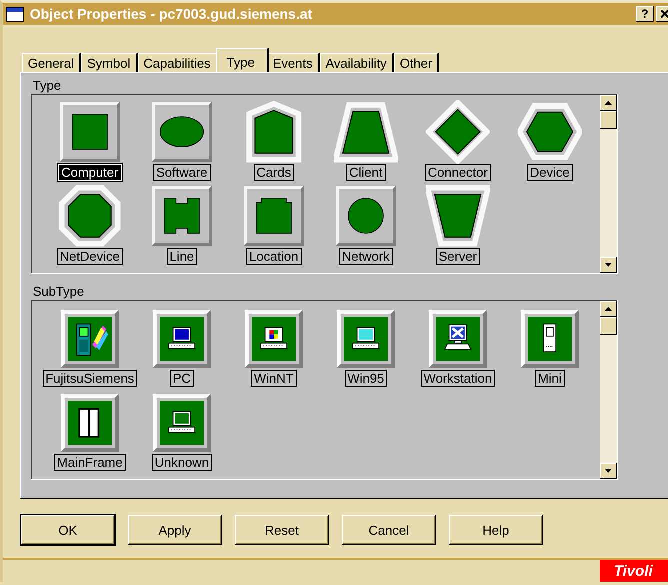 This screenshot has width=668, height=585. I want to click on brand-logo: Tivoli, so click(634, 571).